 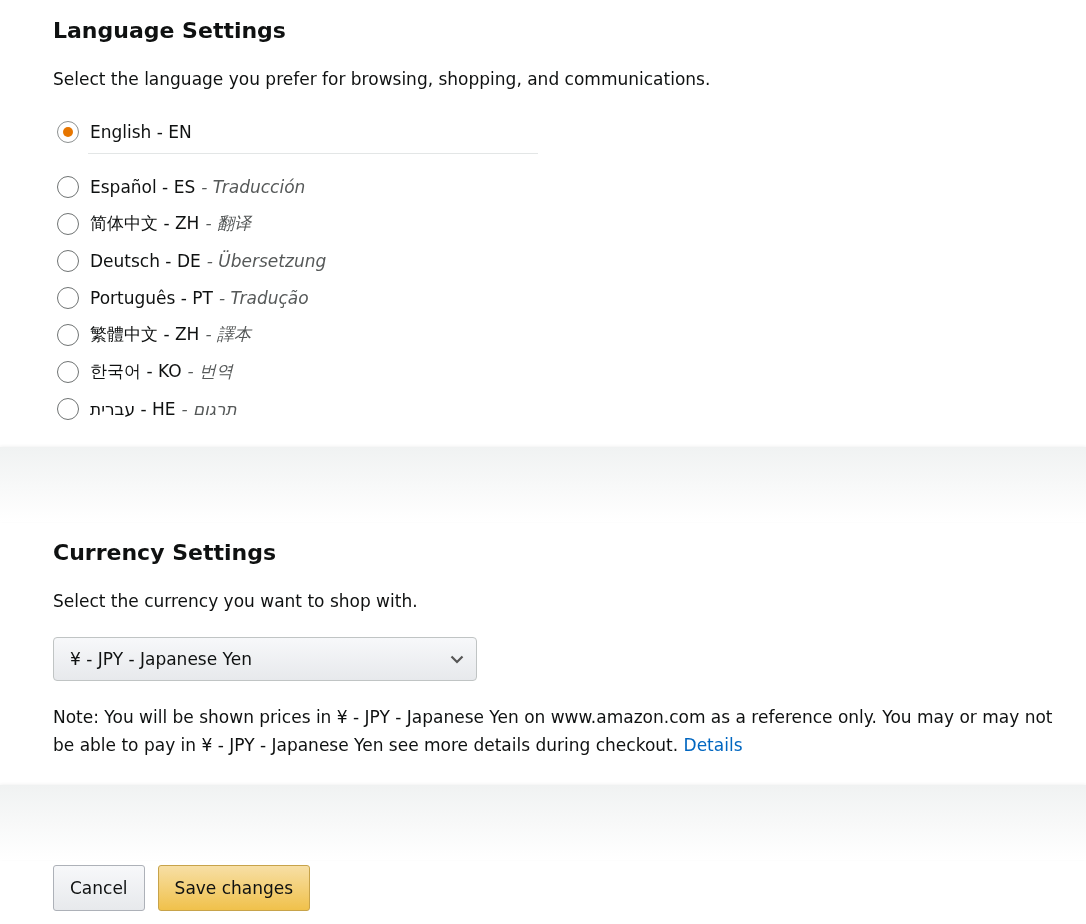 I want to click on translation-label: - 翻译, so click(x=228, y=223).